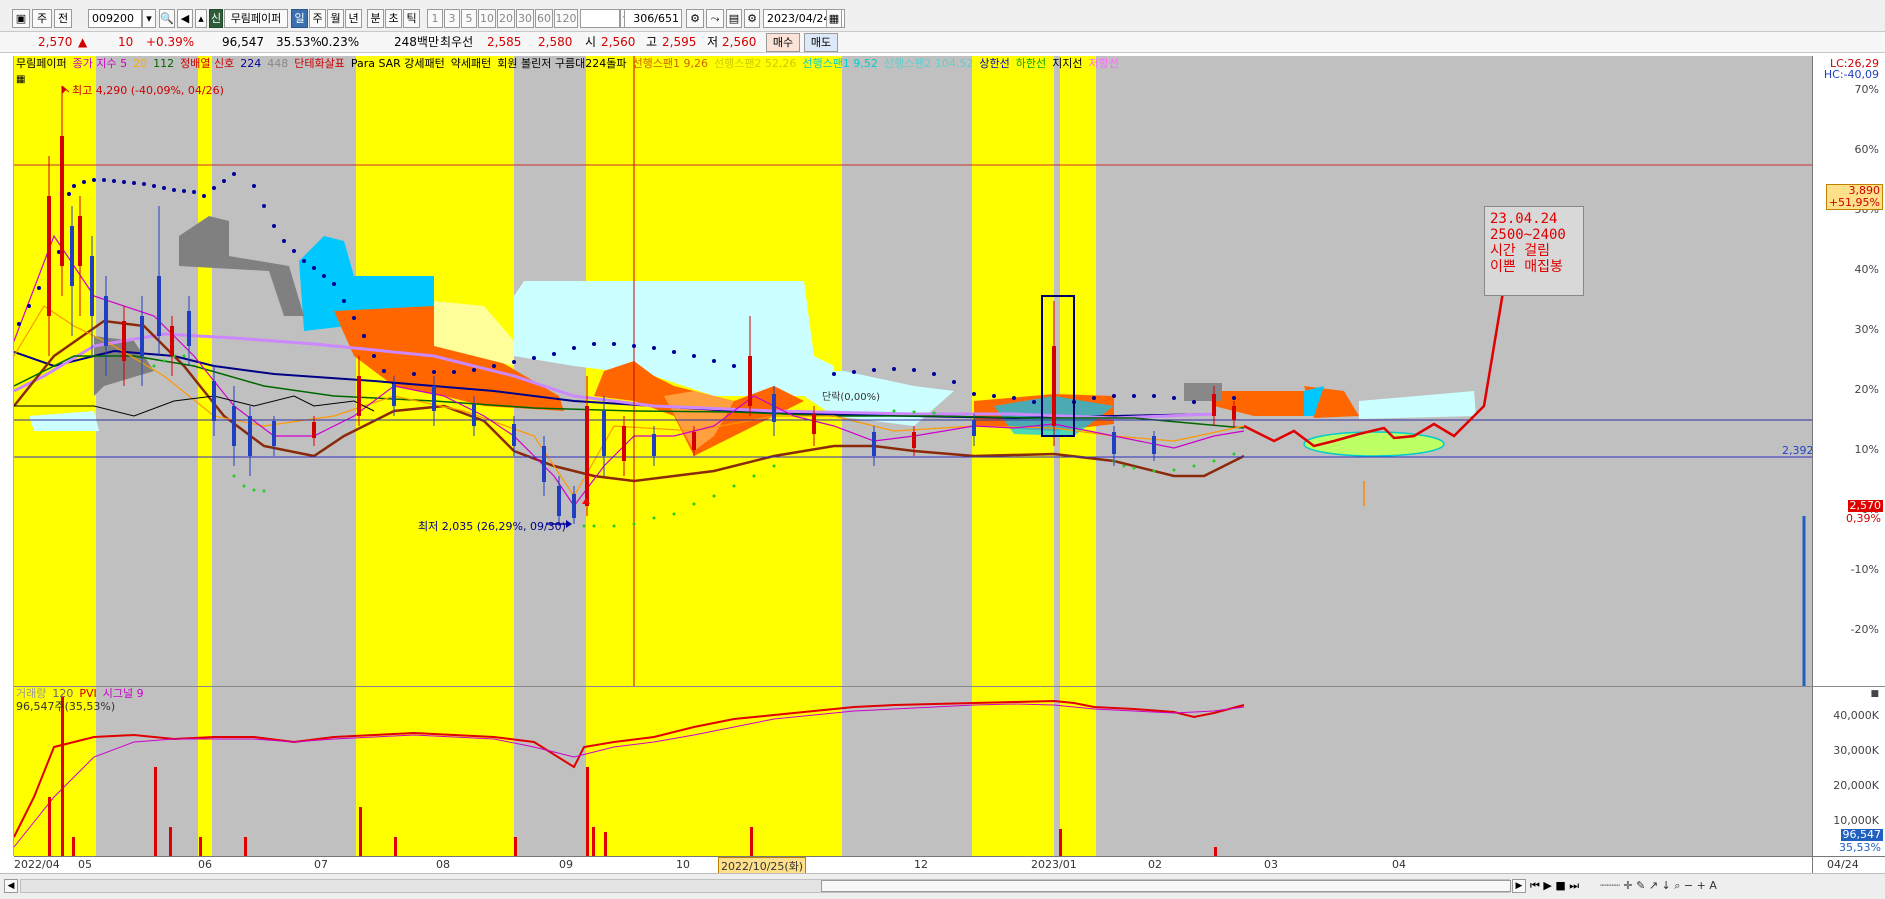 The width and height of the screenshot is (1885, 899). What do you see at coordinates (1653, 885) in the screenshot?
I see `pointer-icon: ↗` at bounding box center [1653, 885].